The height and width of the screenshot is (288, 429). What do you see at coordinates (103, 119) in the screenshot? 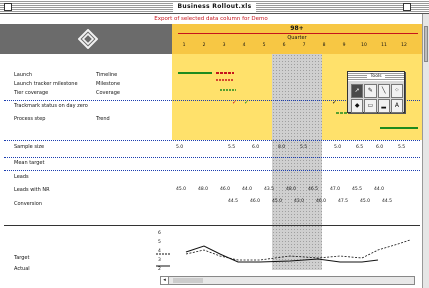
I see `row-unit: Trend` at bounding box center [103, 119].